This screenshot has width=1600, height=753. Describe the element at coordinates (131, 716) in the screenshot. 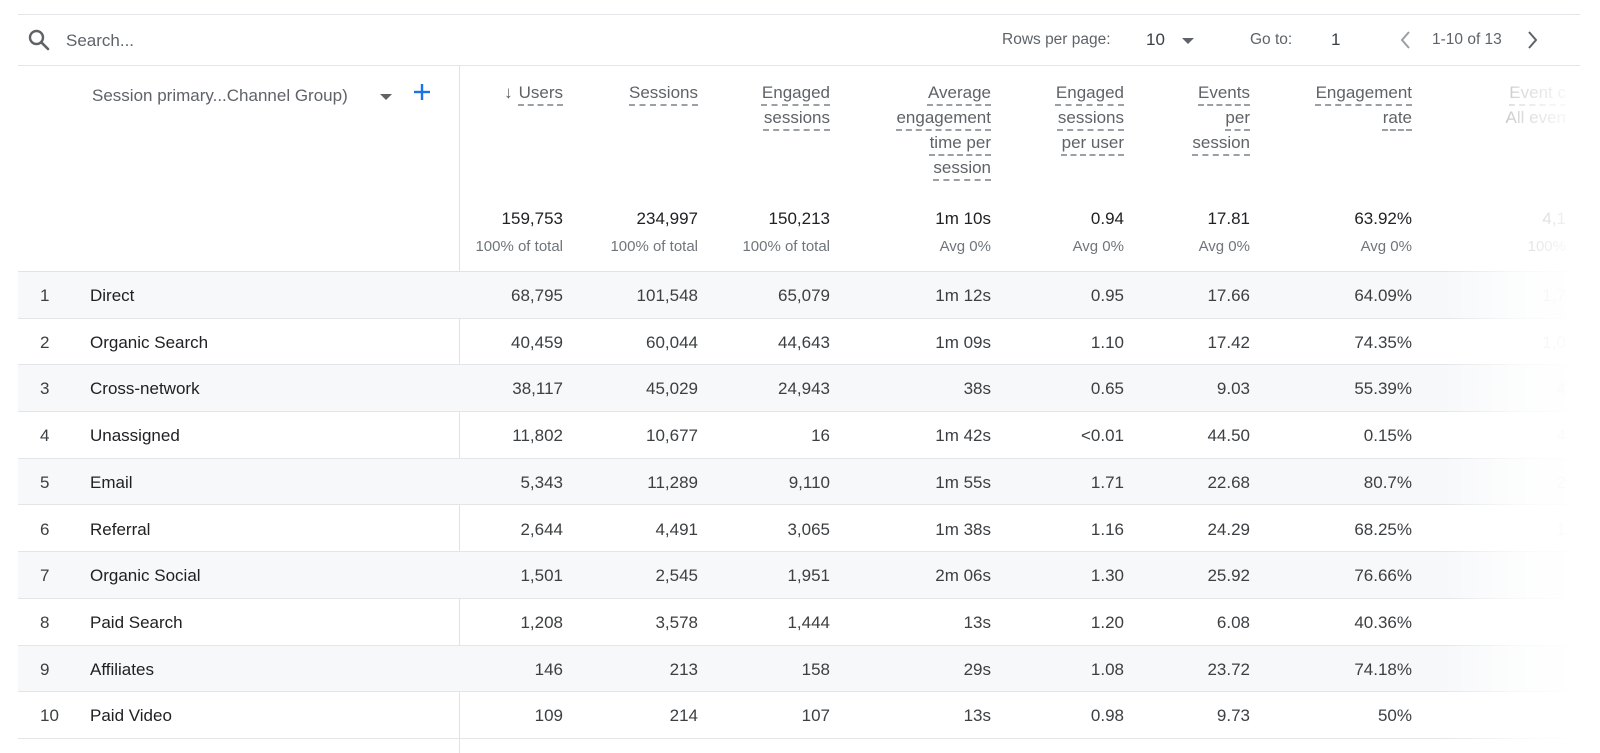

I see `channel-name: Paid Video` at that location.